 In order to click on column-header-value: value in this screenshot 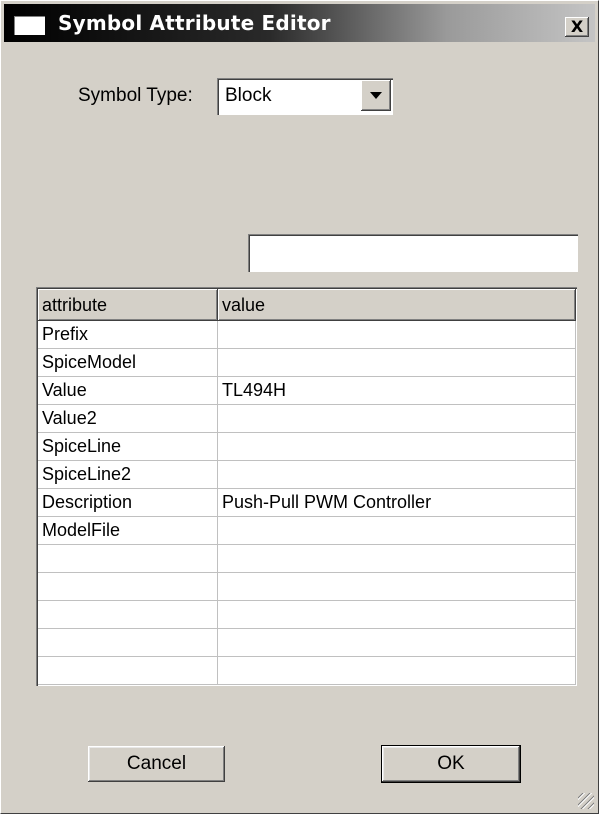, I will do `click(397, 305)`.